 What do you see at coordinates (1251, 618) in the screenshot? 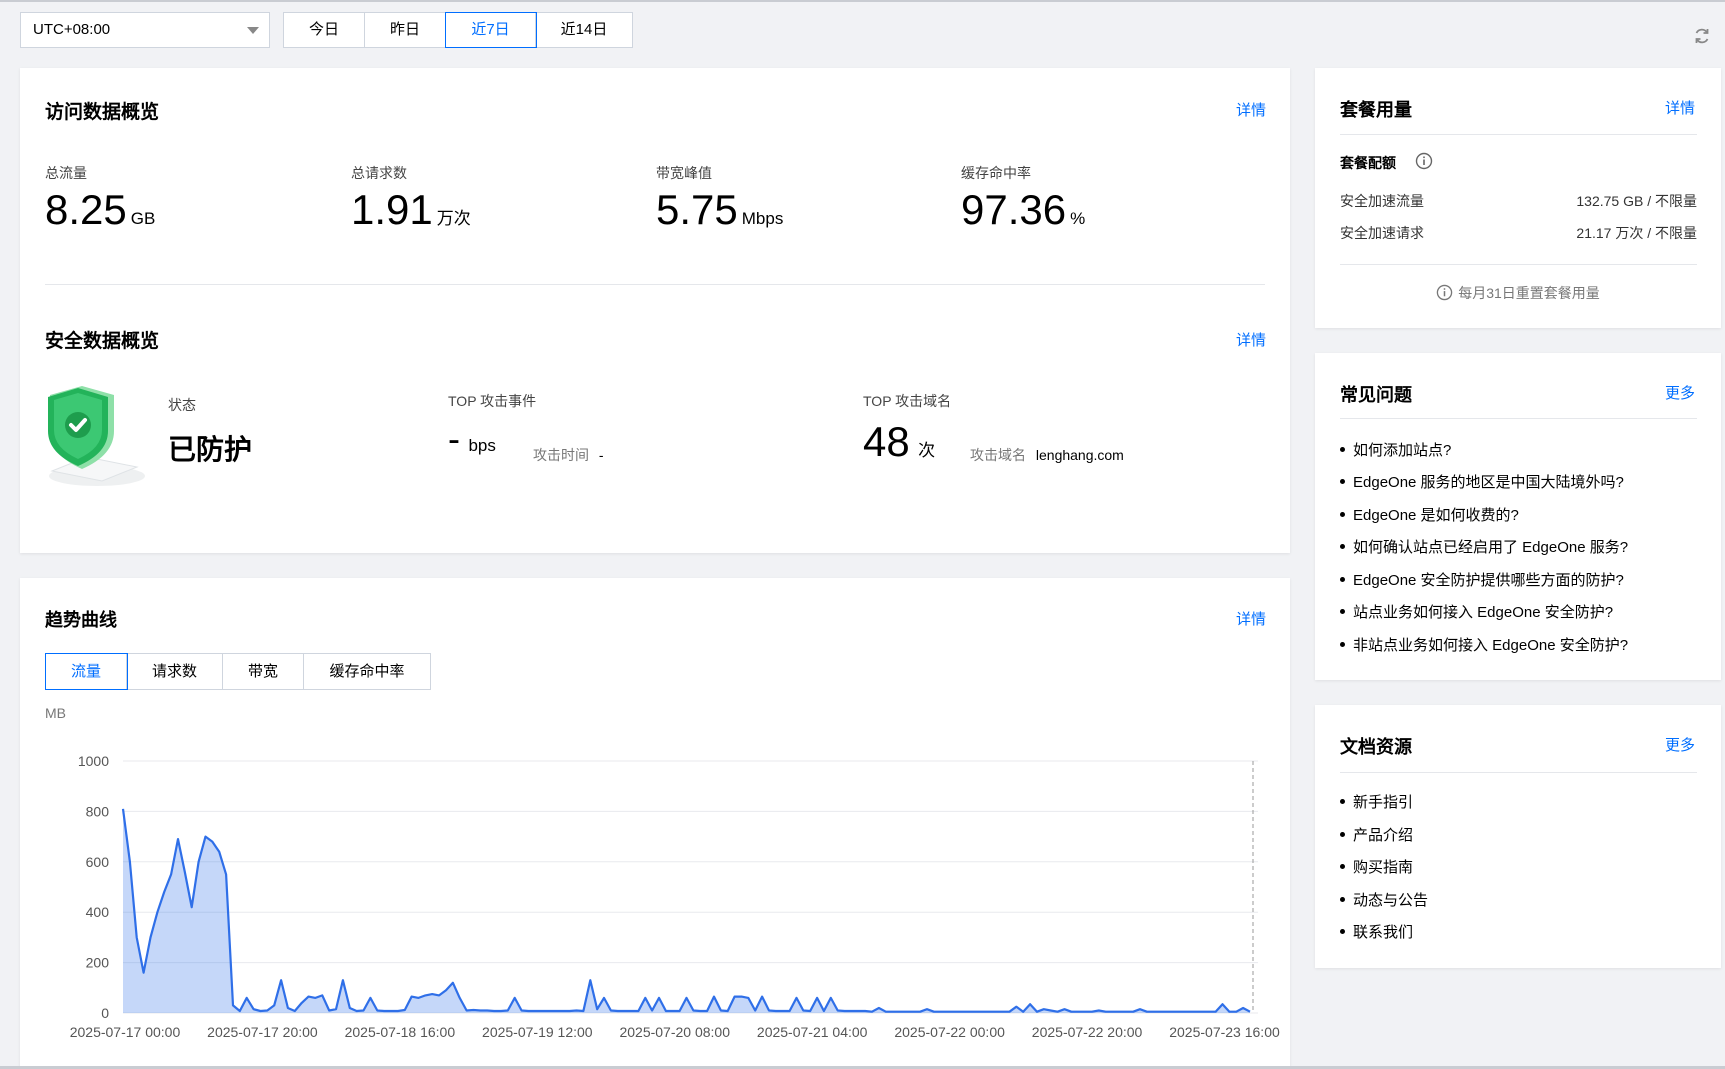
I see `trend-detail-link: 详情` at bounding box center [1251, 618].